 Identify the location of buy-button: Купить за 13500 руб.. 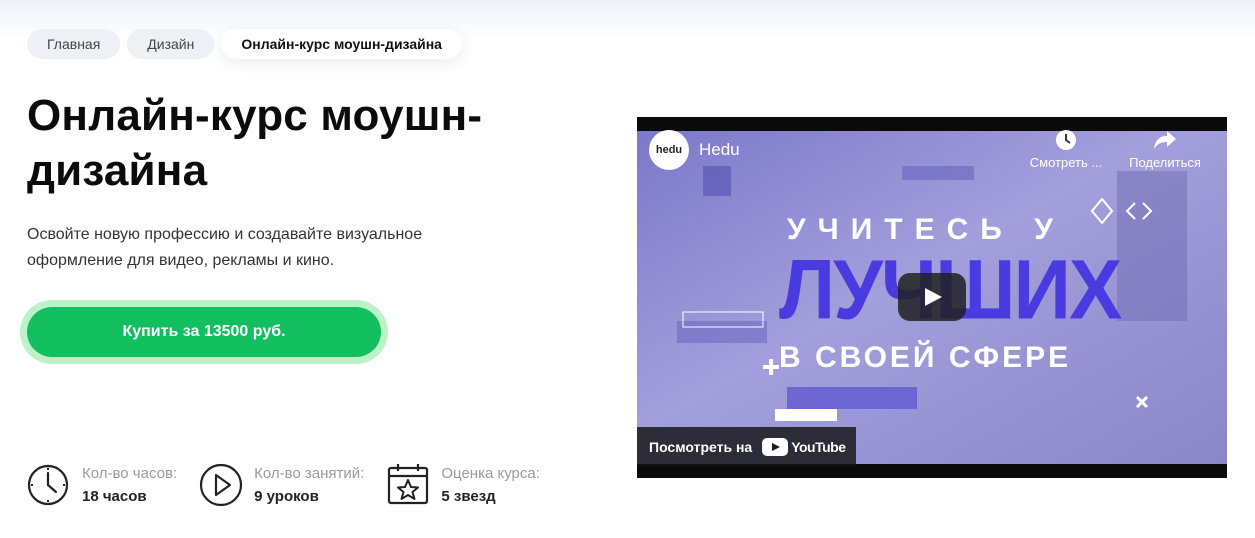
(204, 332).